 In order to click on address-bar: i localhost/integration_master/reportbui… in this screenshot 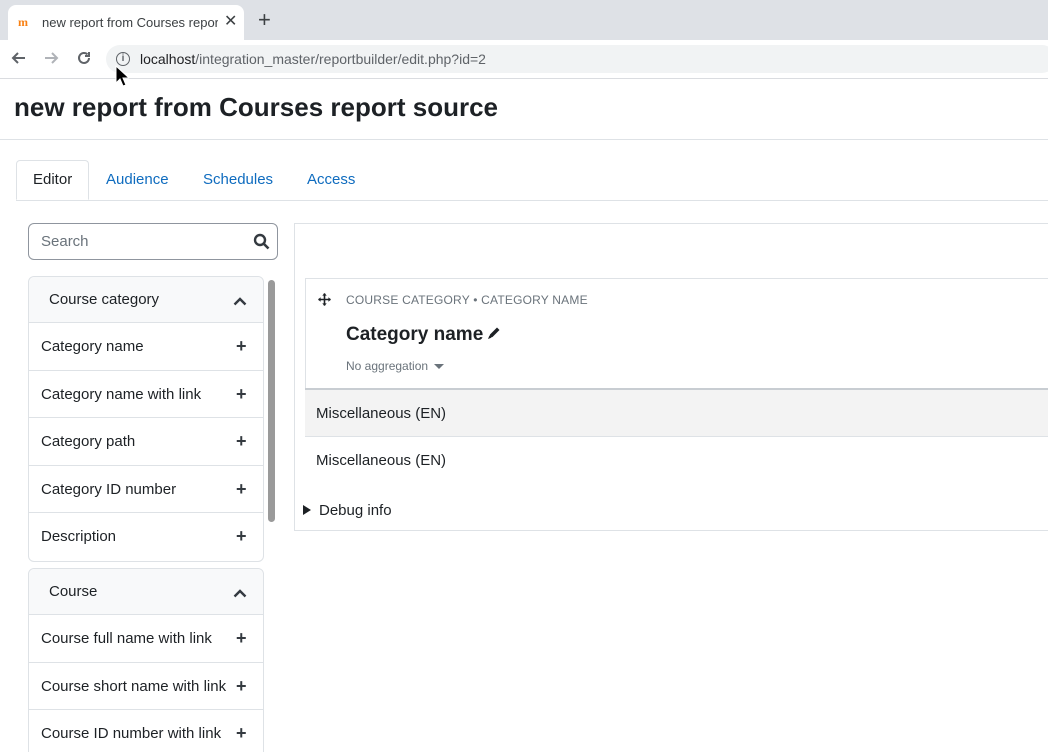, I will do `click(577, 59)`.